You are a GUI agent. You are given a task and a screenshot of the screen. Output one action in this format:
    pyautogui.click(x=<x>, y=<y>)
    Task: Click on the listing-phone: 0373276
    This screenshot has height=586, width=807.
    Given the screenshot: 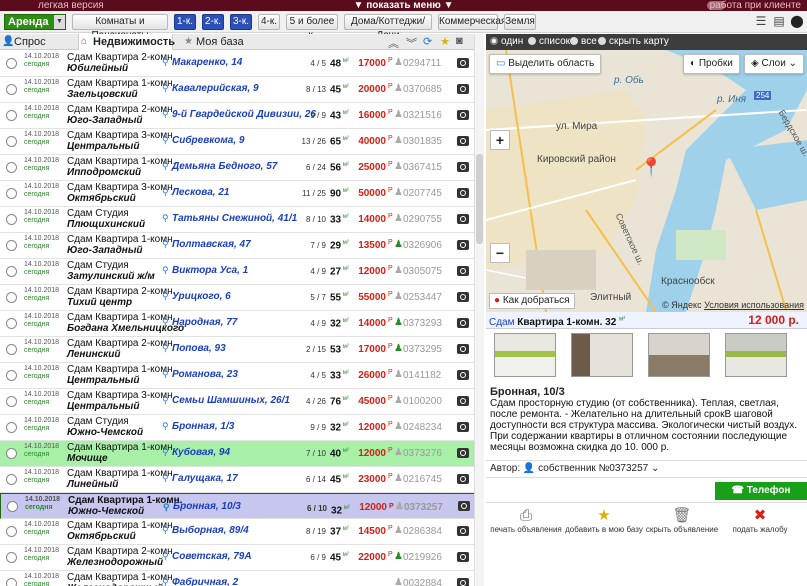 What is the action you would take?
    pyautogui.click(x=422, y=453)
    